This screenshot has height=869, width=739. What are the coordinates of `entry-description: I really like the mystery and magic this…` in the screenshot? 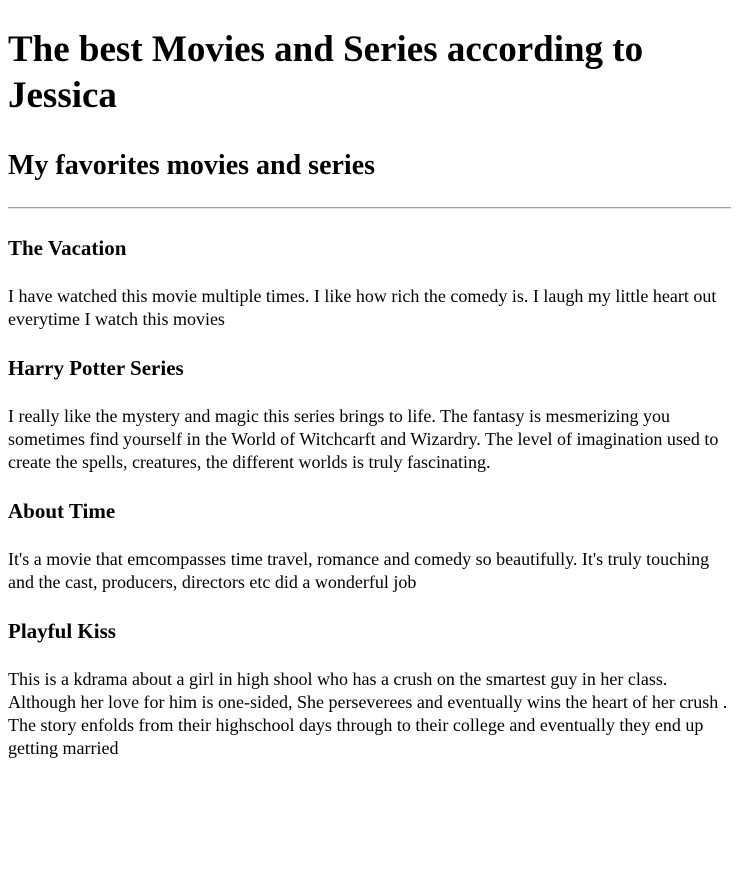 It's located at (363, 439).